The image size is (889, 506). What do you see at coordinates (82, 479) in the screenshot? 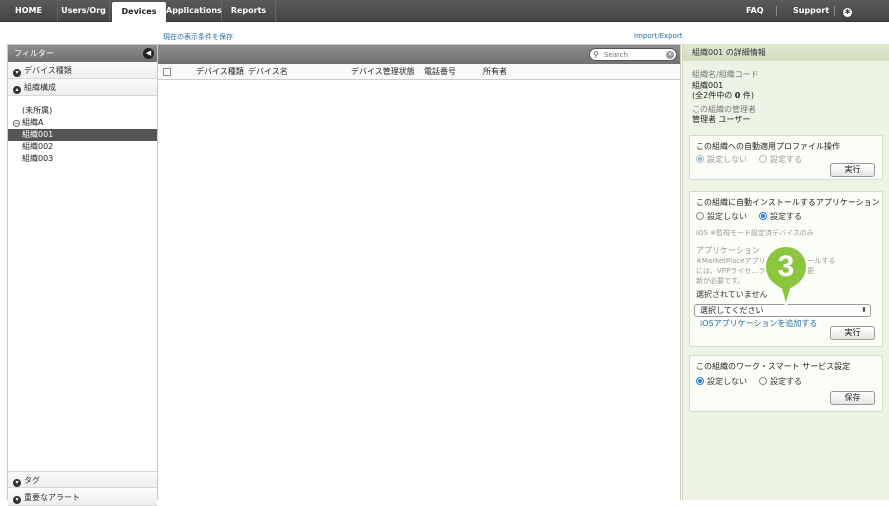
I see `tag-section: ▾ タグ` at bounding box center [82, 479].